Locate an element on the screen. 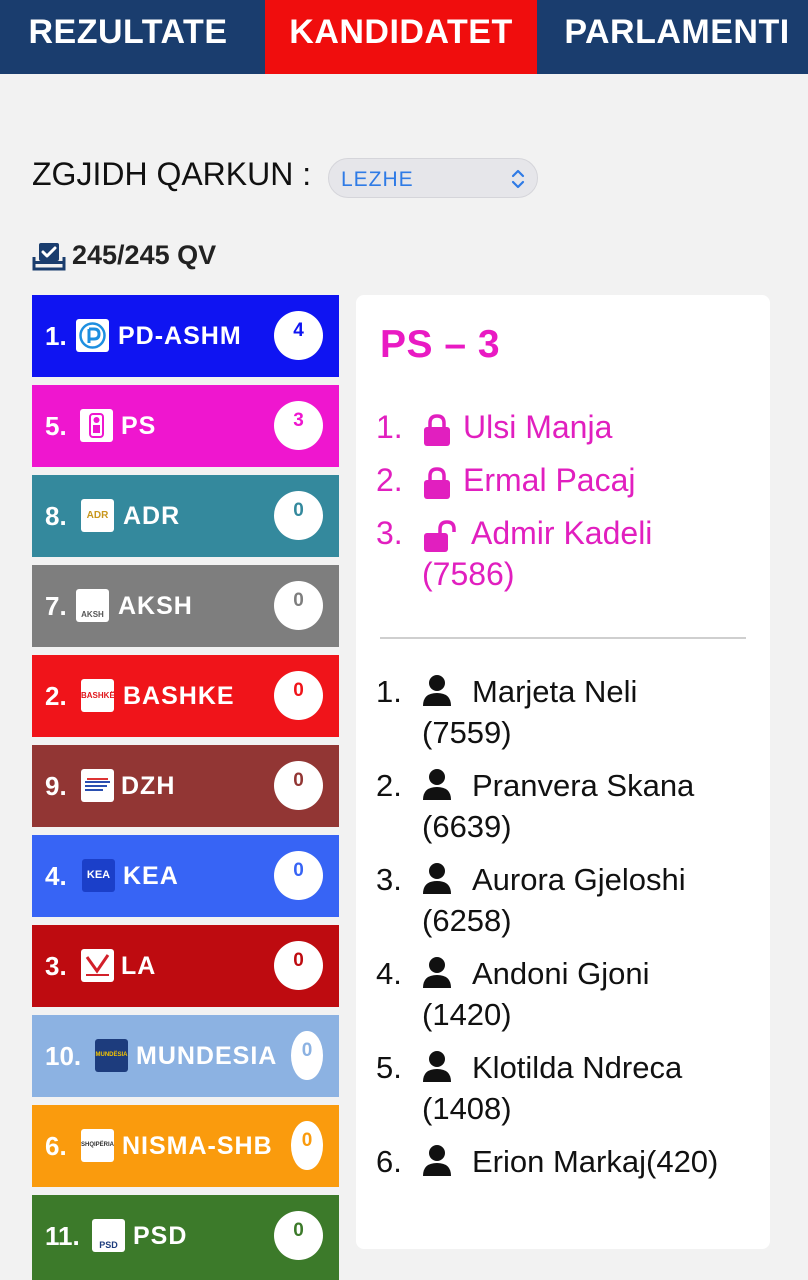  party-row-psd: 11. PSD PSD 0 is located at coordinates (185, 1237).